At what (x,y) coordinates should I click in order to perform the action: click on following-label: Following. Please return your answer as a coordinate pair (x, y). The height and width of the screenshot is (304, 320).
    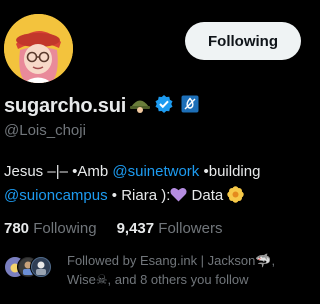
    Looking at the image, I should click on (65, 228).